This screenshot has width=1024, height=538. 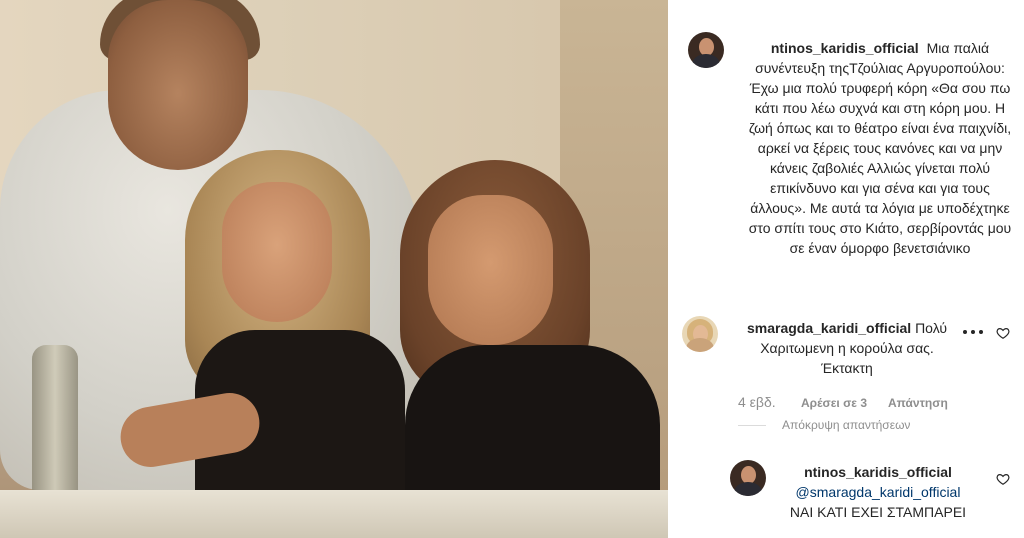 What do you see at coordinates (700, 334) in the screenshot?
I see `comment-avatar` at bounding box center [700, 334].